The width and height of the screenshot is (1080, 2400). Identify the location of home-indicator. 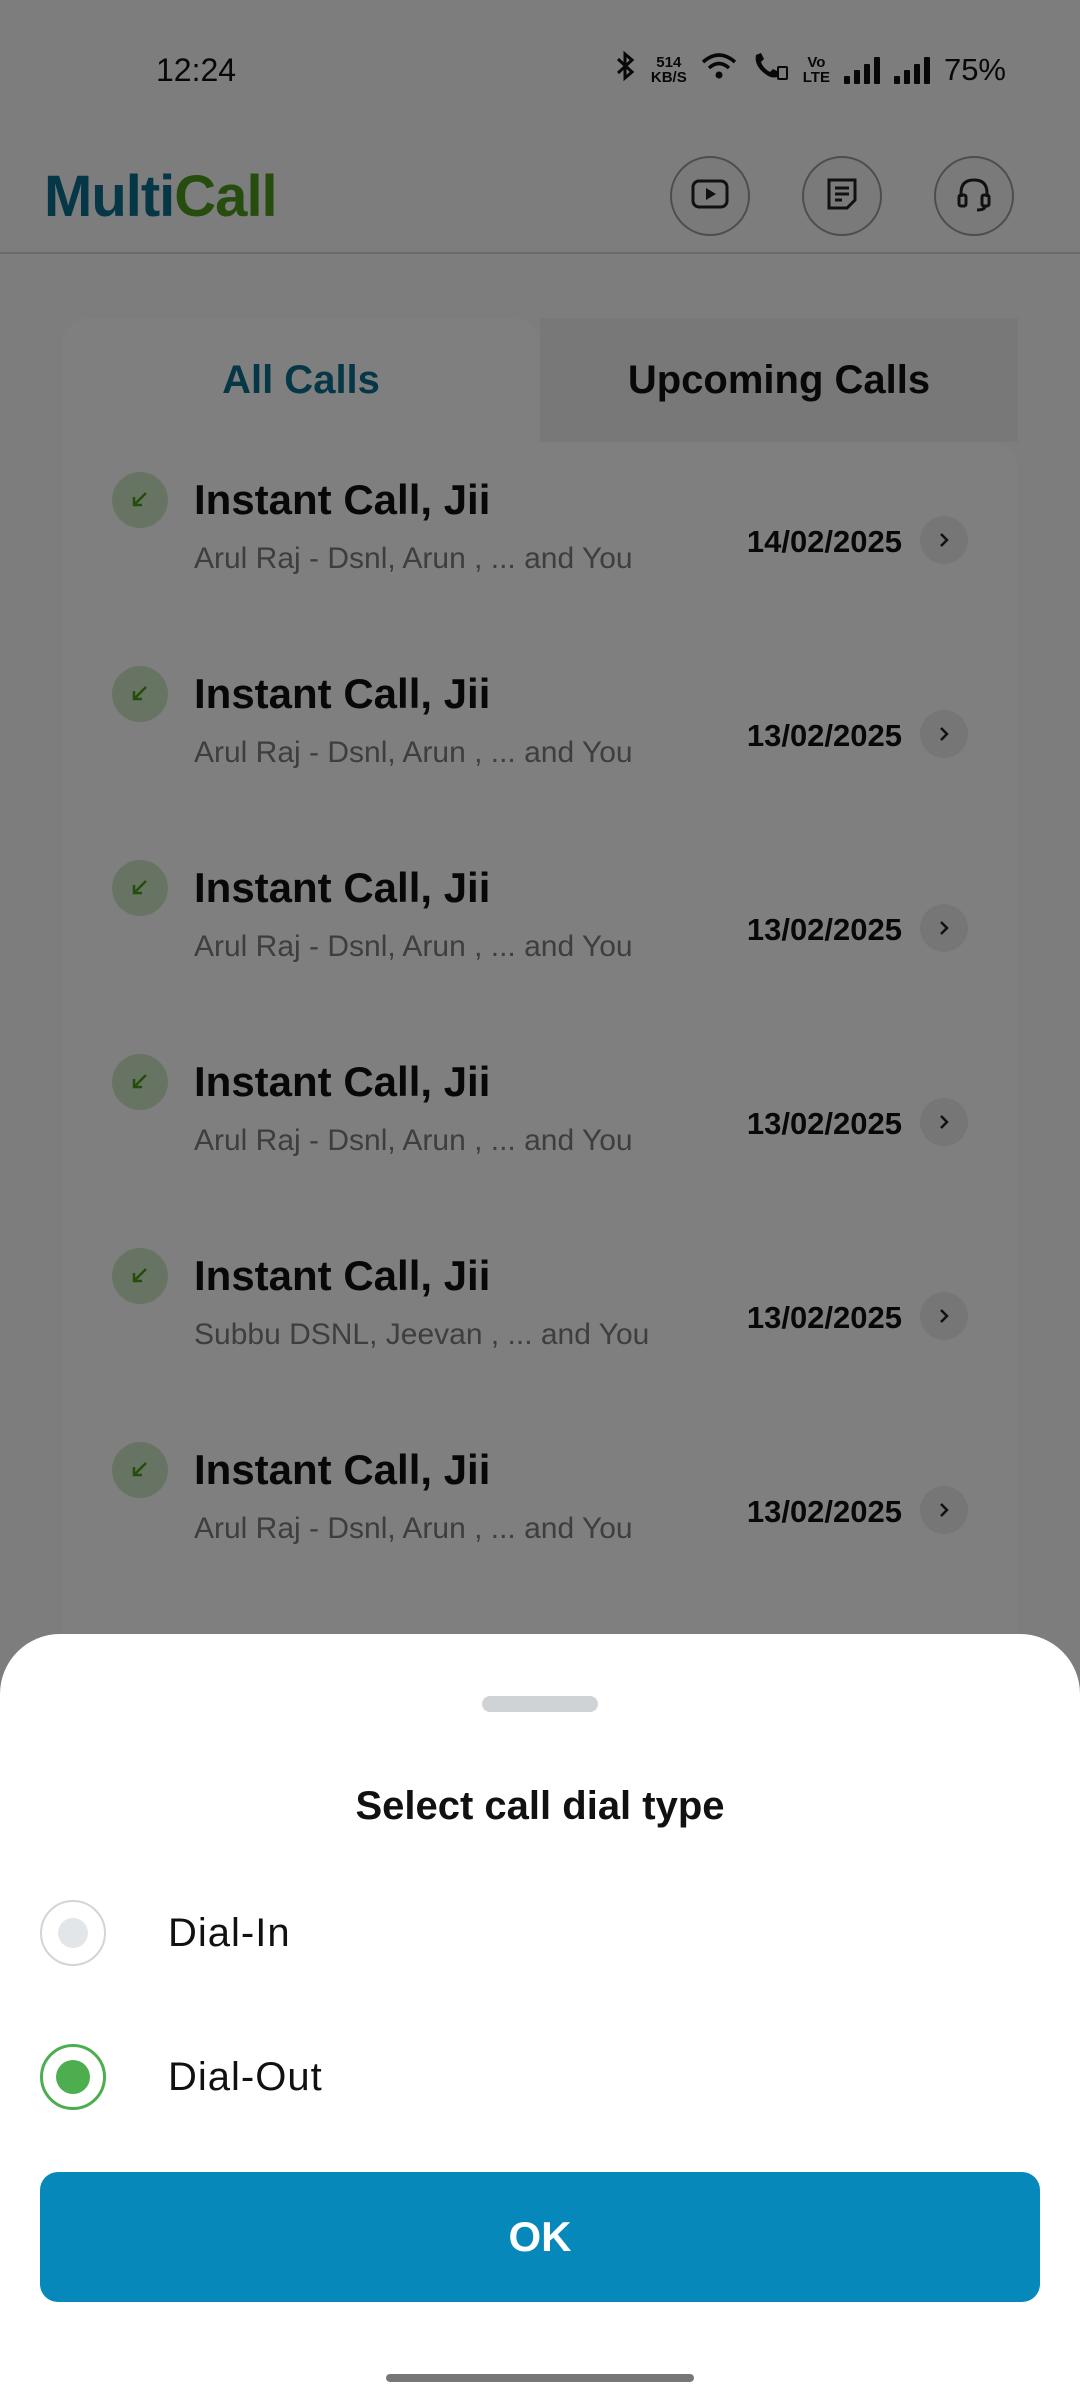
(540, 2378).